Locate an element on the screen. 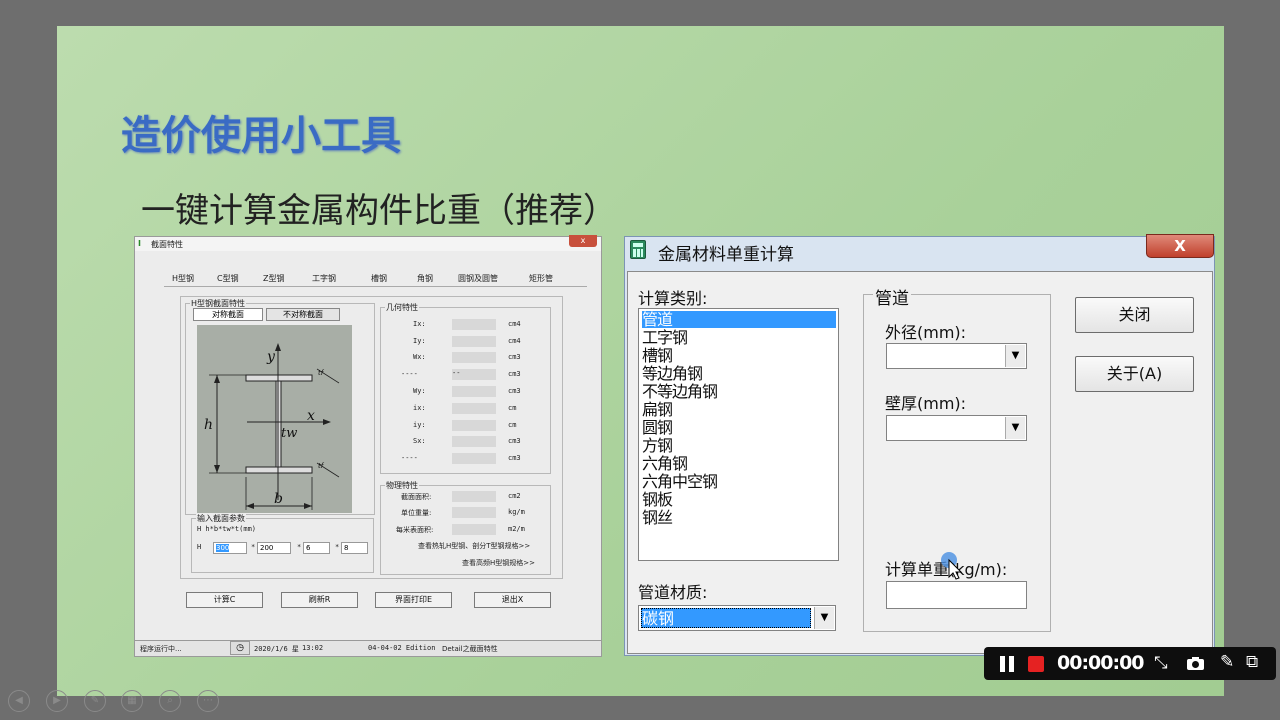 The width and height of the screenshot is (1280, 720). sub-tab-symmetric: 对称截面 is located at coordinates (228, 314).